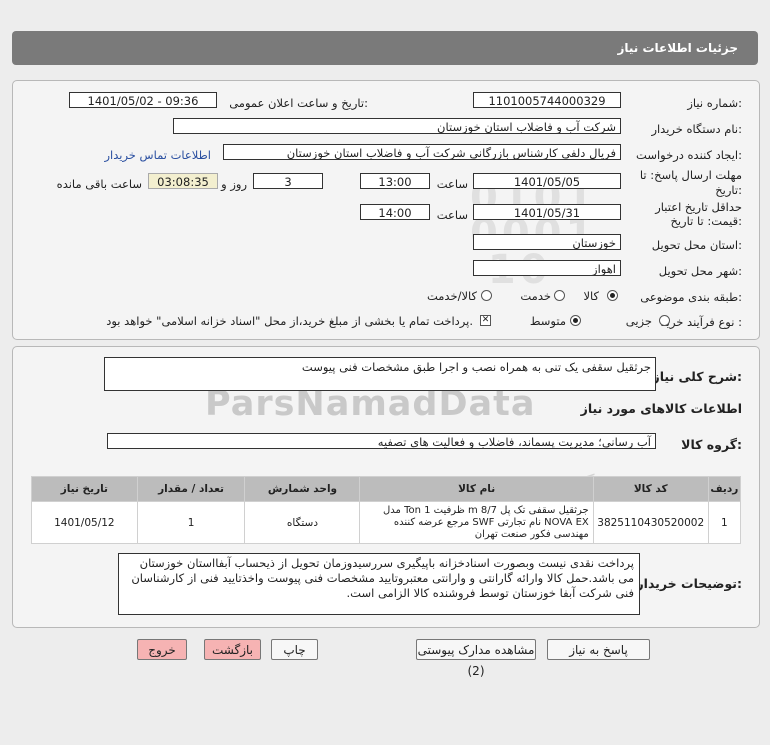 This screenshot has width=770, height=745. What do you see at coordinates (700, 271) in the screenshot?
I see `city-label: شهر محل تحویل:` at bounding box center [700, 271].